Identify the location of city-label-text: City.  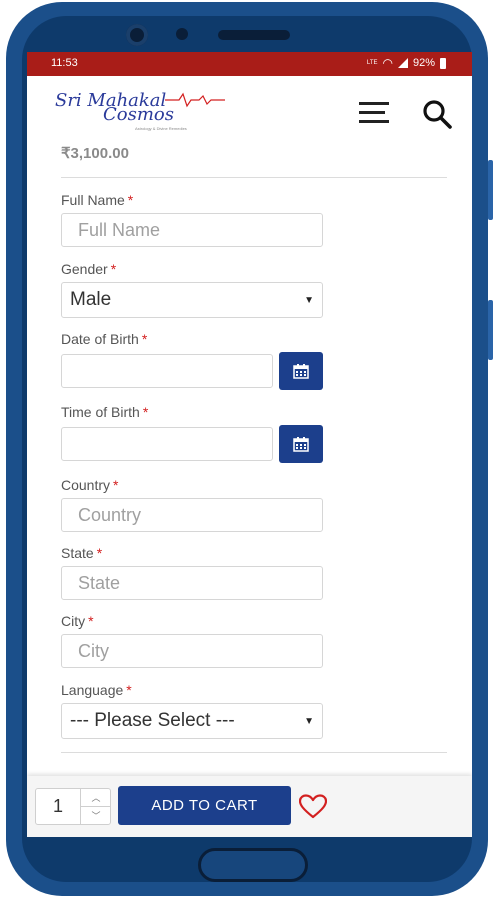
(73, 621).